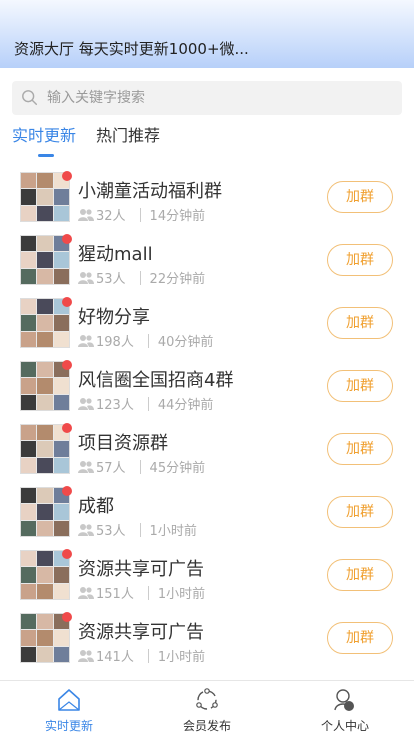 The image size is (414, 737). I want to click on group-name: 项目资源群, so click(123, 443).